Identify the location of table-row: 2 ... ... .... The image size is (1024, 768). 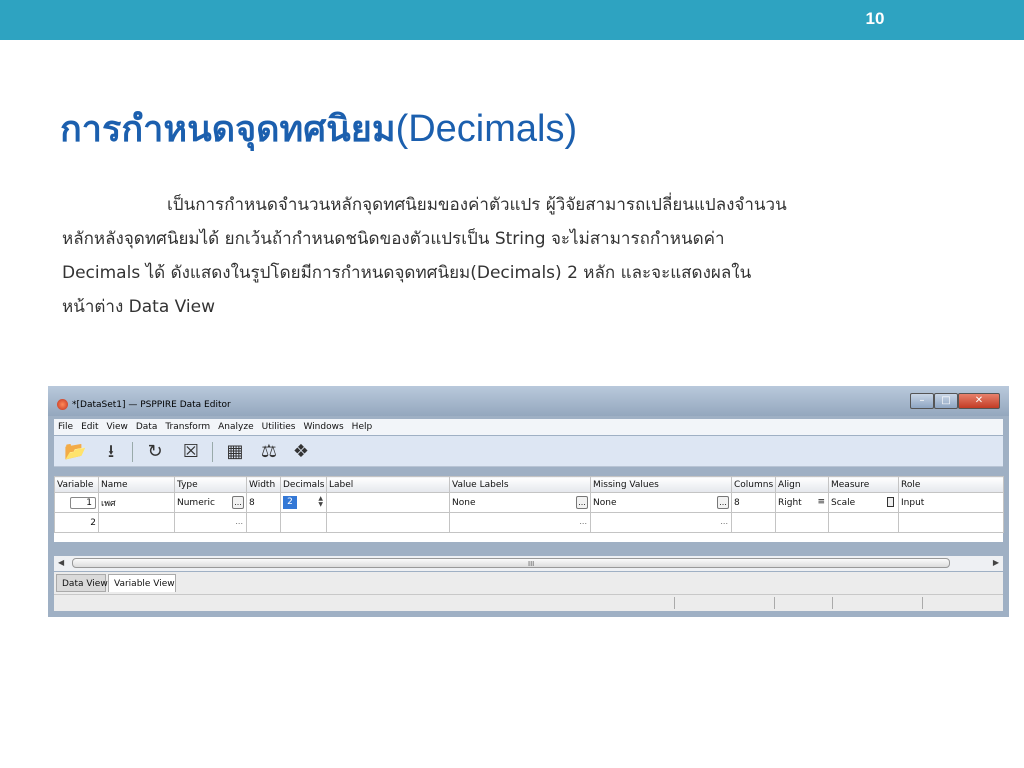
(529, 522).